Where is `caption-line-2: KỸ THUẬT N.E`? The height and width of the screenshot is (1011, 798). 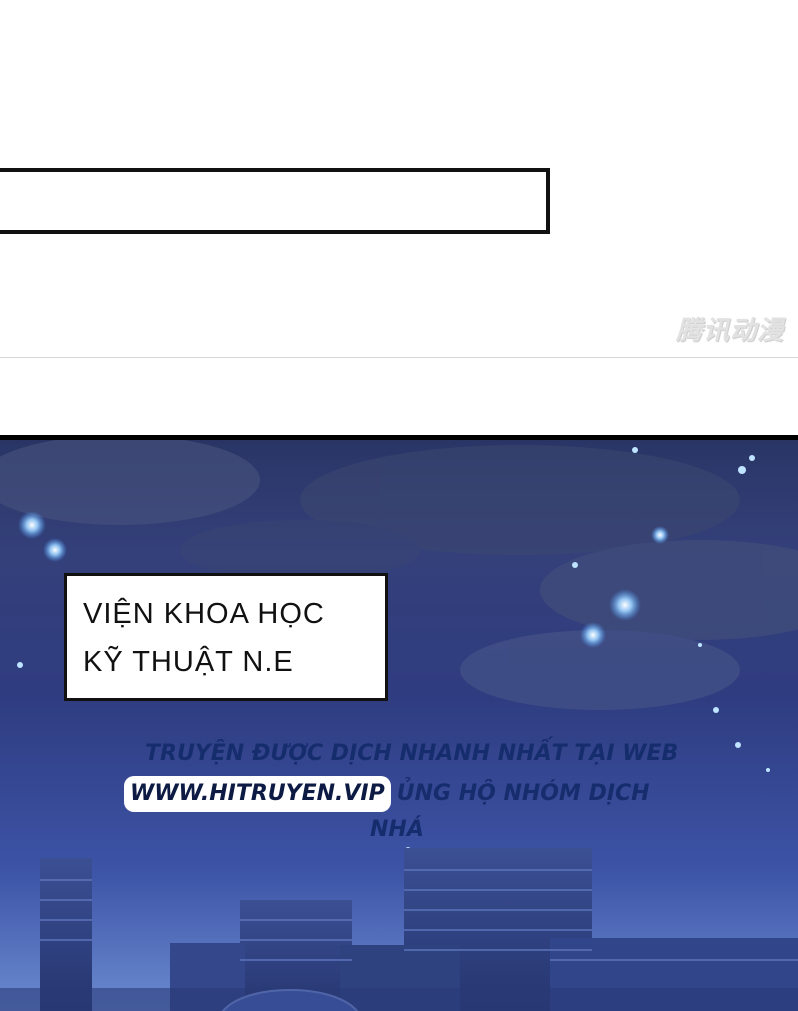 caption-line-2: KỸ THUẬT N.E is located at coordinates (188, 662).